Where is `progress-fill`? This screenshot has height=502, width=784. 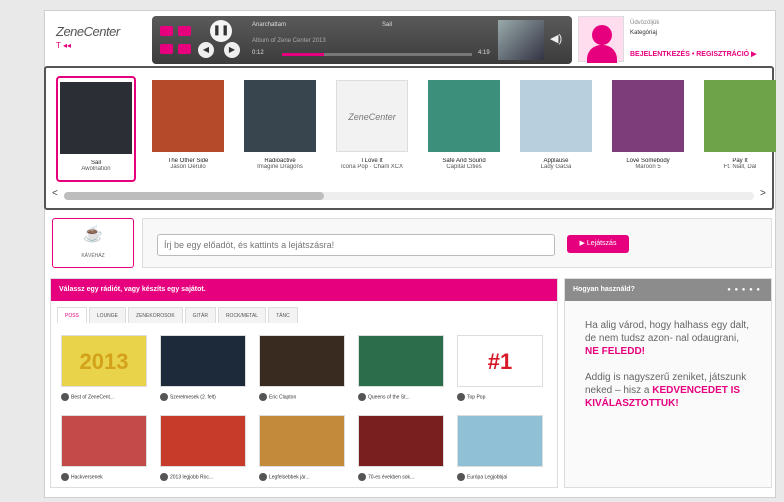 progress-fill is located at coordinates (303, 54).